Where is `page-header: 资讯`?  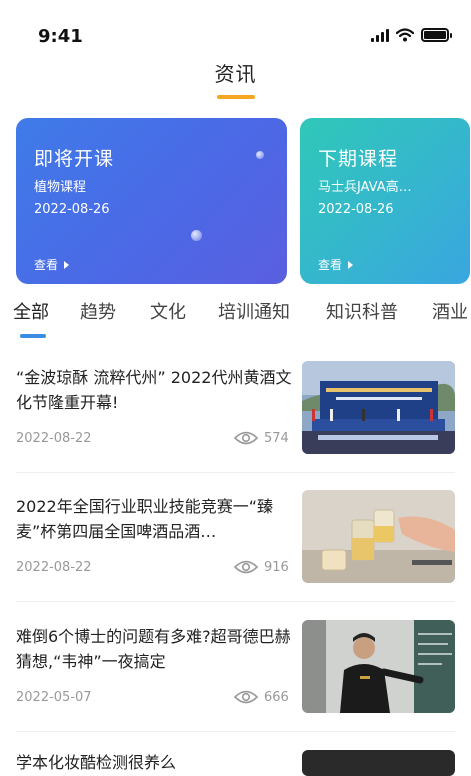 page-header: 资讯 is located at coordinates (235, 78).